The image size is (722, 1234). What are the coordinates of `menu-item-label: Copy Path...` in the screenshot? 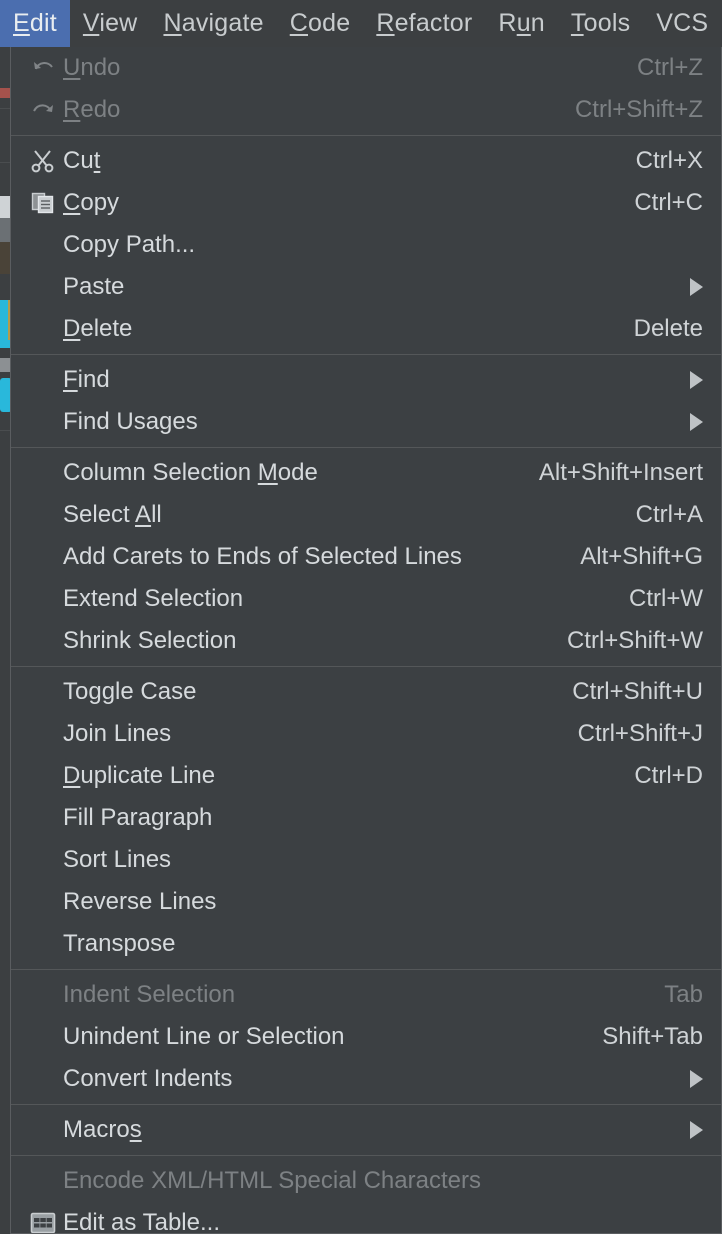 It's located at (129, 244).